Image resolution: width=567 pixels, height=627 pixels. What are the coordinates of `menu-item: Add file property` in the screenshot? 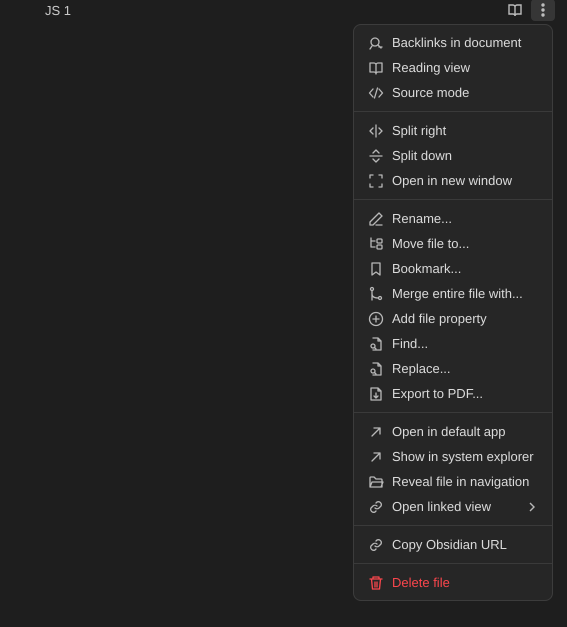 It's located at (453, 318).